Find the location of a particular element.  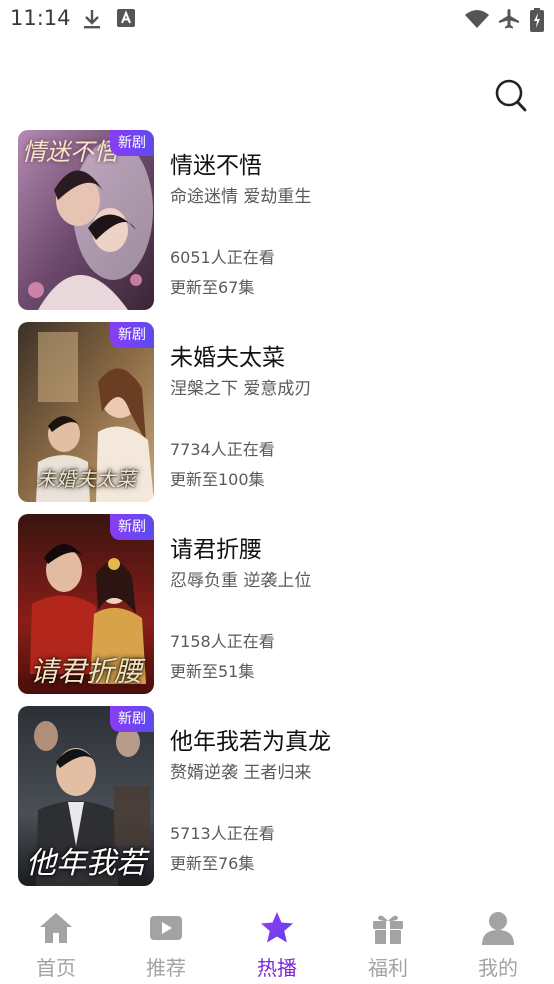

poster-title-art: 他年我若 is located at coordinates (86, 863).